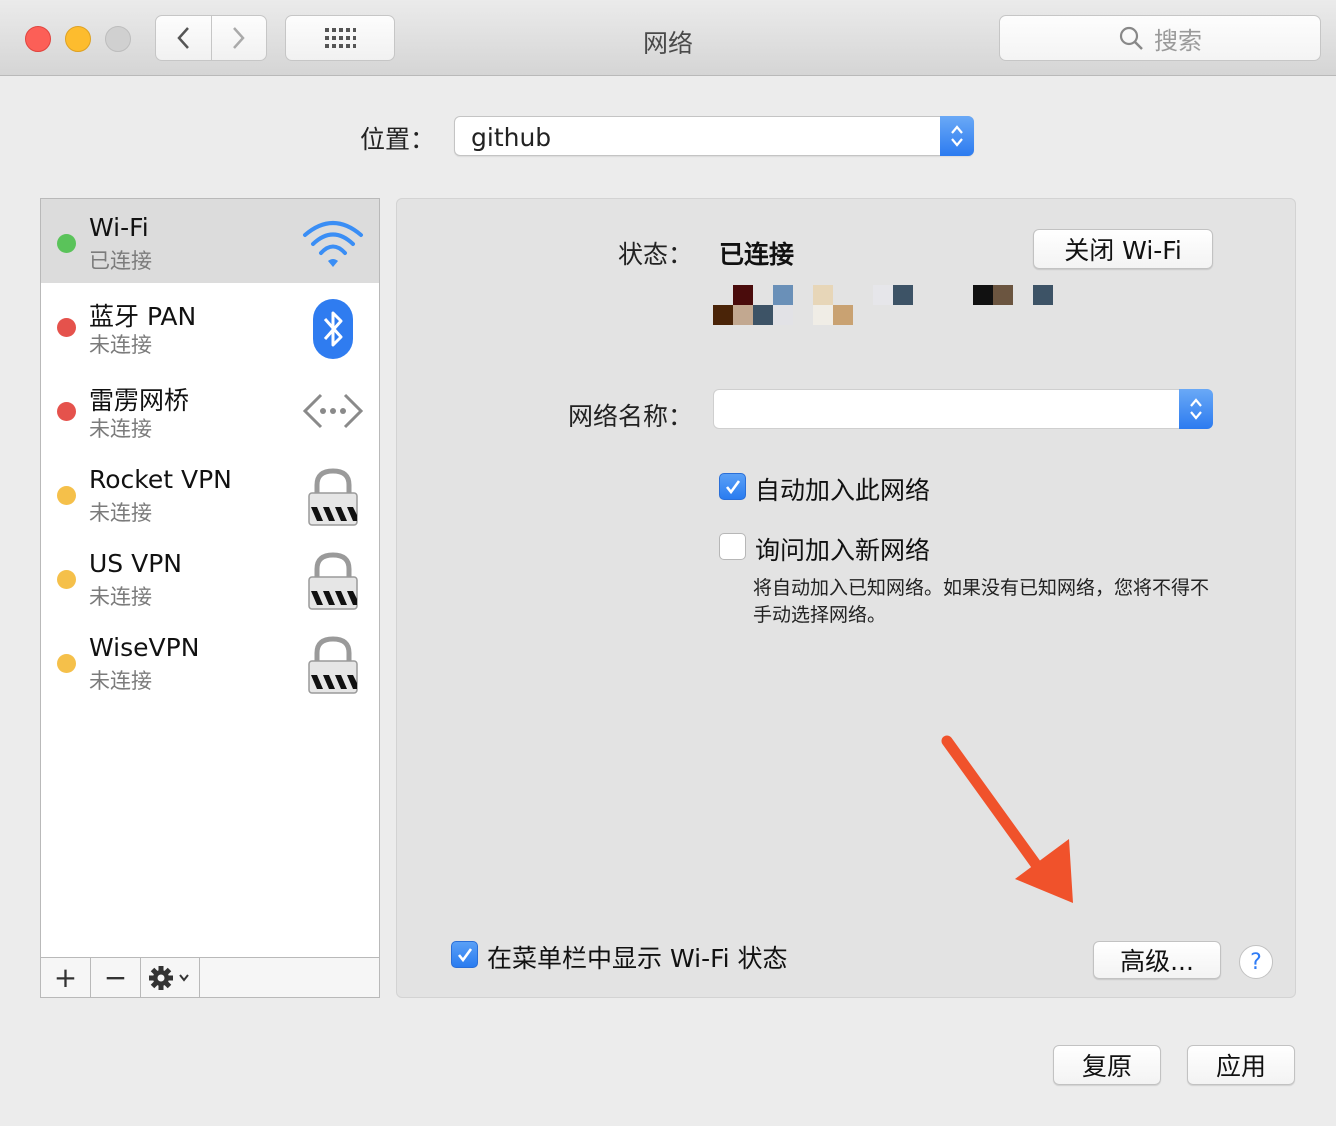 The image size is (1336, 1126). What do you see at coordinates (333, 244) in the screenshot?
I see `wifi-icon` at bounding box center [333, 244].